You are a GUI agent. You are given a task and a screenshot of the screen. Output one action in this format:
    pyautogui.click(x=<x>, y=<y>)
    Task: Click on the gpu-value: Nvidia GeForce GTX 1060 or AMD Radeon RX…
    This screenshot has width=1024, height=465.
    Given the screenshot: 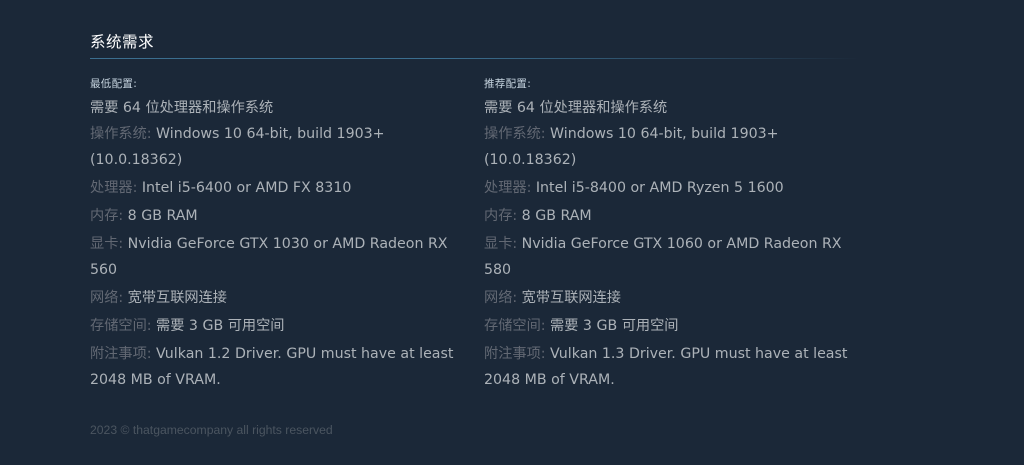 What is the action you would take?
    pyautogui.click(x=663, y=257)
    